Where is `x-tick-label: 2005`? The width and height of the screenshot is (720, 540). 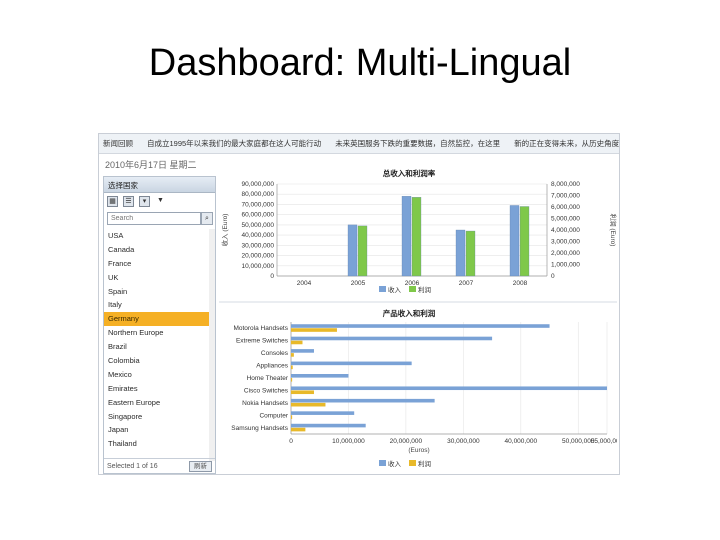 x-tick-label: 2005 is located at coordinates (358, 283).